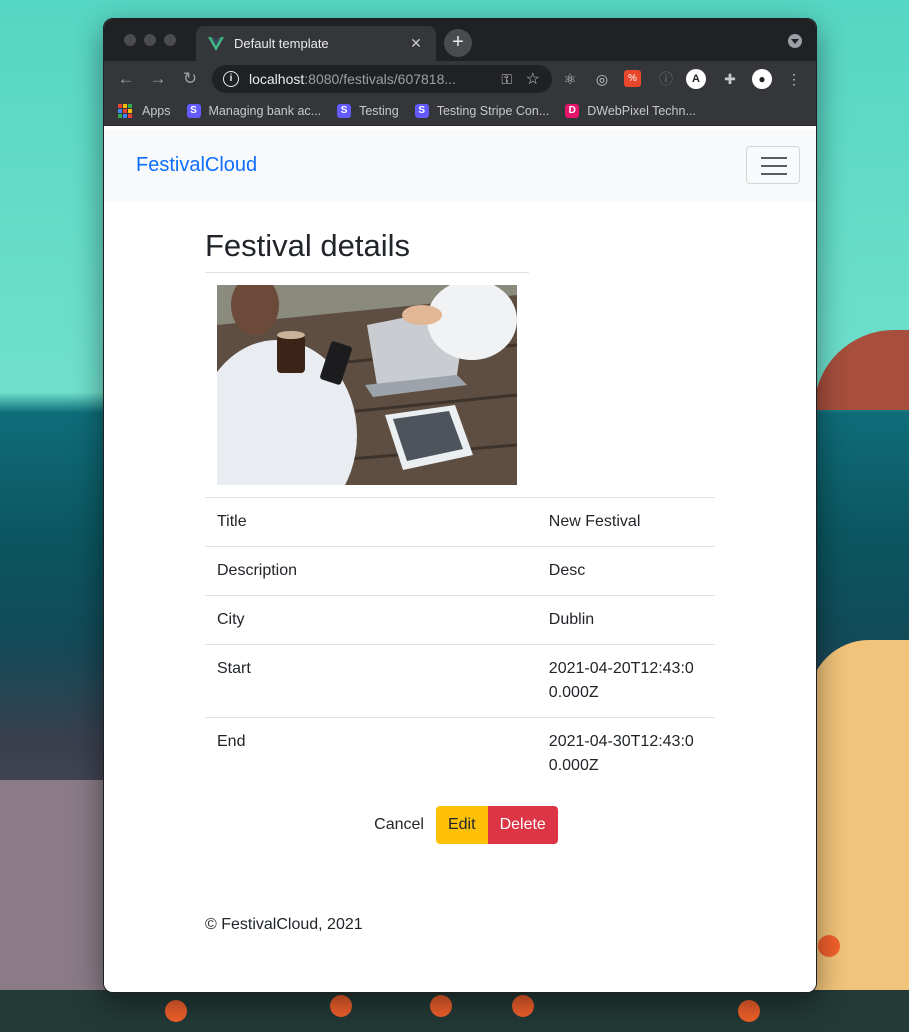  Describe the element at coordinates (371, 620) in the screenshot. I see `detail-label: City` at that location.